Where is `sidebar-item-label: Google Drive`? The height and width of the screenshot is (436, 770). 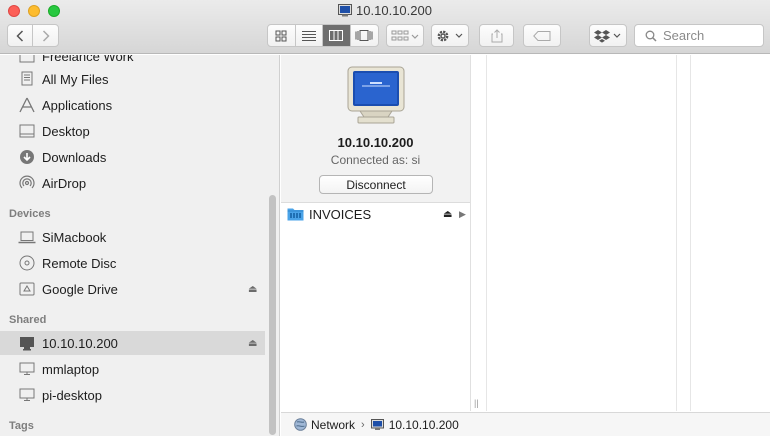 sidebar-item-label: Google Drive is located at coordinates (80, 289).